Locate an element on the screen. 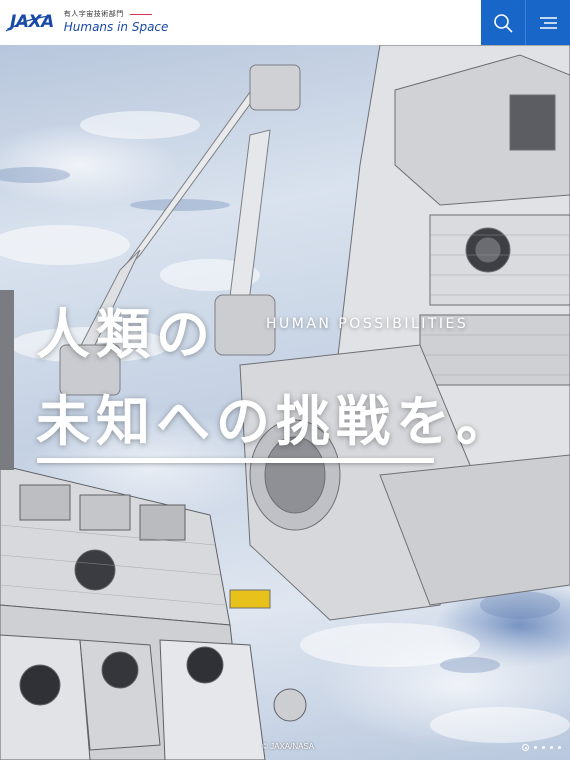  department-name: 有人宇宙技術部門 Humans in Space is located at coordinates (116, 21).